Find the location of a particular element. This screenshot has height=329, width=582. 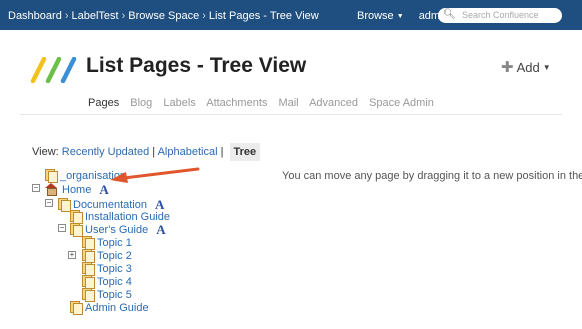

breadcrumb-dashboard: Dashboard is located at coordinates (35, 16).